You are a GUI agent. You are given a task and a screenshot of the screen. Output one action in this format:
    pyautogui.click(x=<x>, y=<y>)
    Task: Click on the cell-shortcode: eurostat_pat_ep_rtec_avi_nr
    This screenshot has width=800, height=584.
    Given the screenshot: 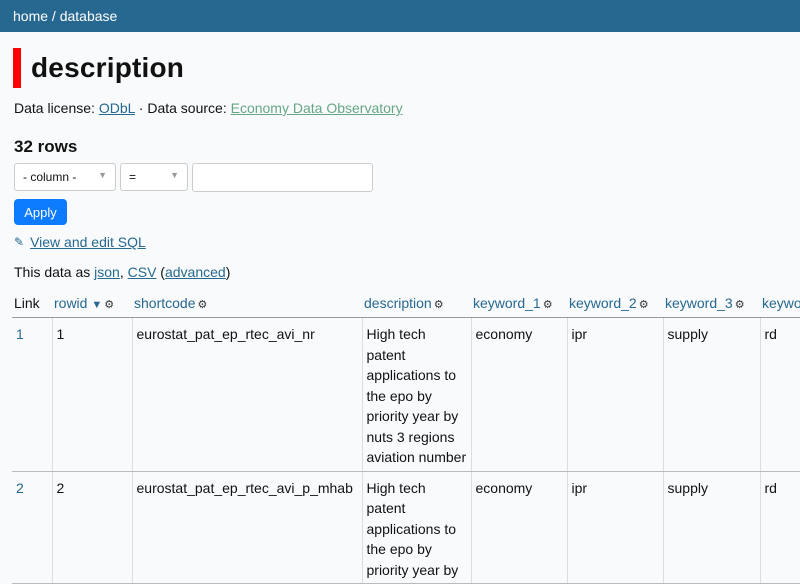 What is the action you would take?
    pyautogui.click(x=247, y=394)
    